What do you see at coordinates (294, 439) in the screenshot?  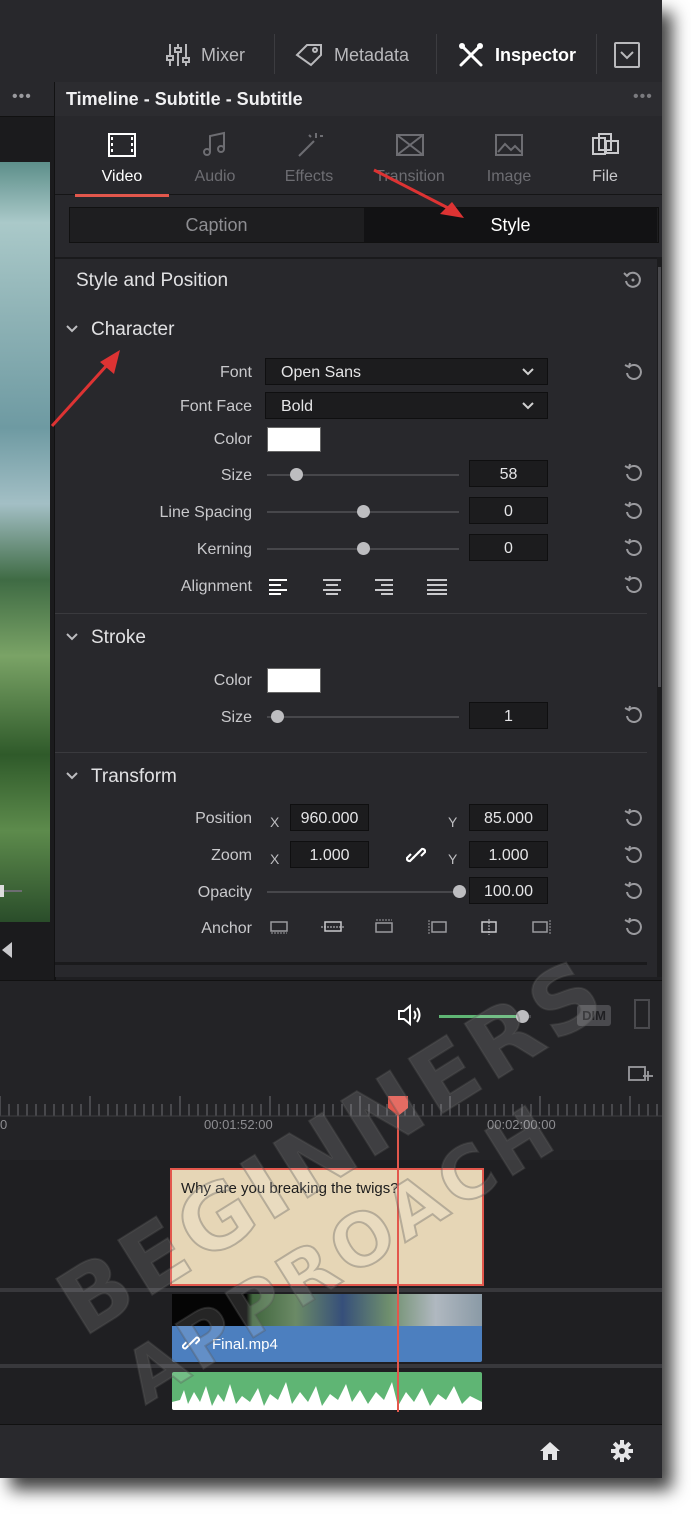 I see `character-color-swatch` at bounding box center [294, 439].